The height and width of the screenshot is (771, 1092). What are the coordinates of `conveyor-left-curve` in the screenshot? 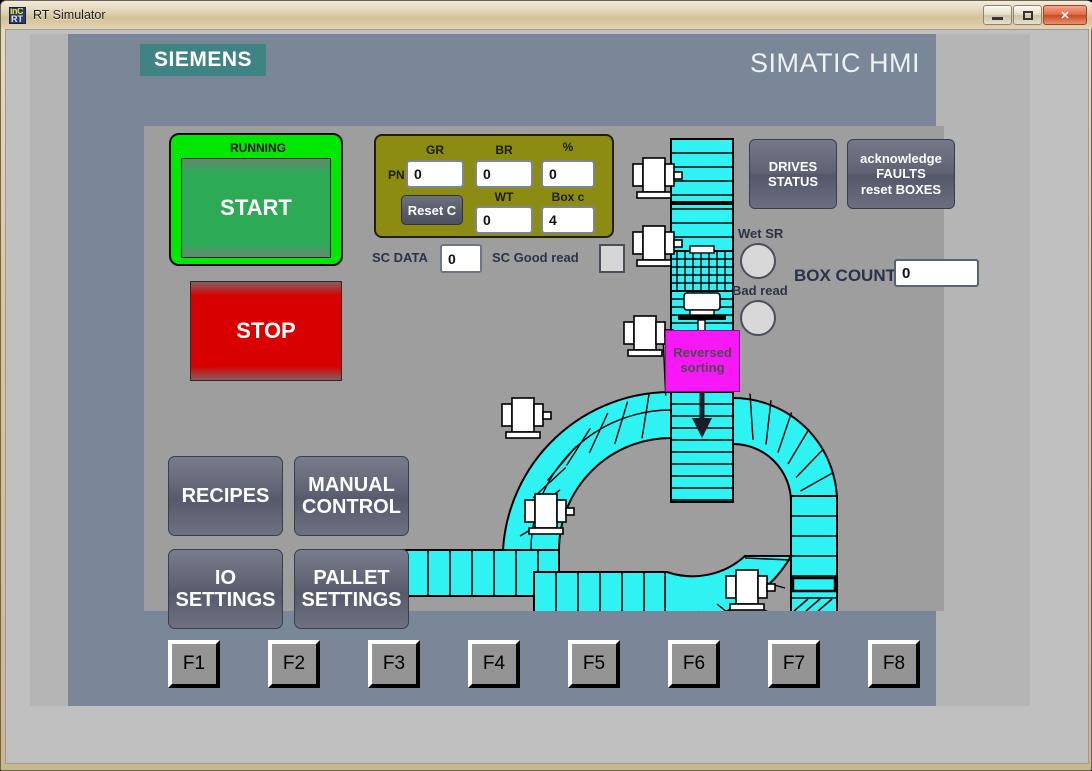 It's located at (527, 468).